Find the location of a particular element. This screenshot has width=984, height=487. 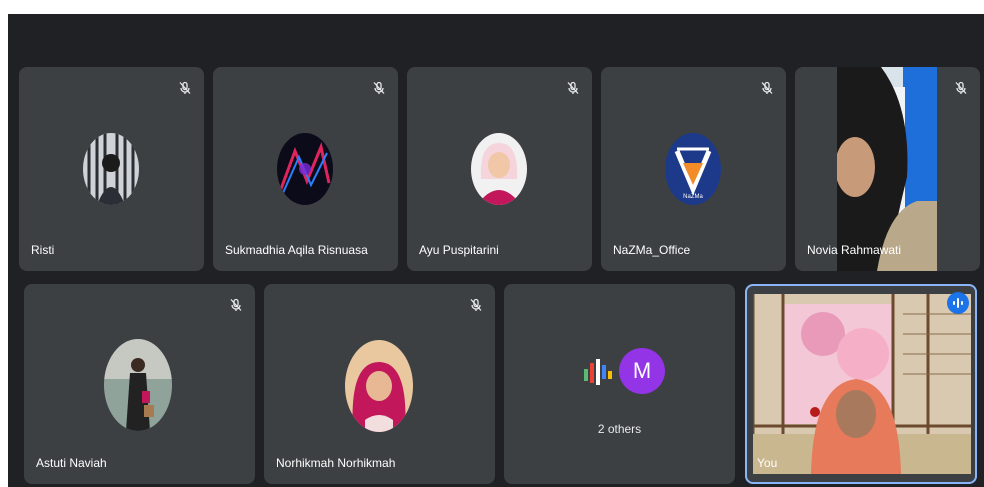

participant-name: Ayu Puspitarini is located at coordinates (459, 250).